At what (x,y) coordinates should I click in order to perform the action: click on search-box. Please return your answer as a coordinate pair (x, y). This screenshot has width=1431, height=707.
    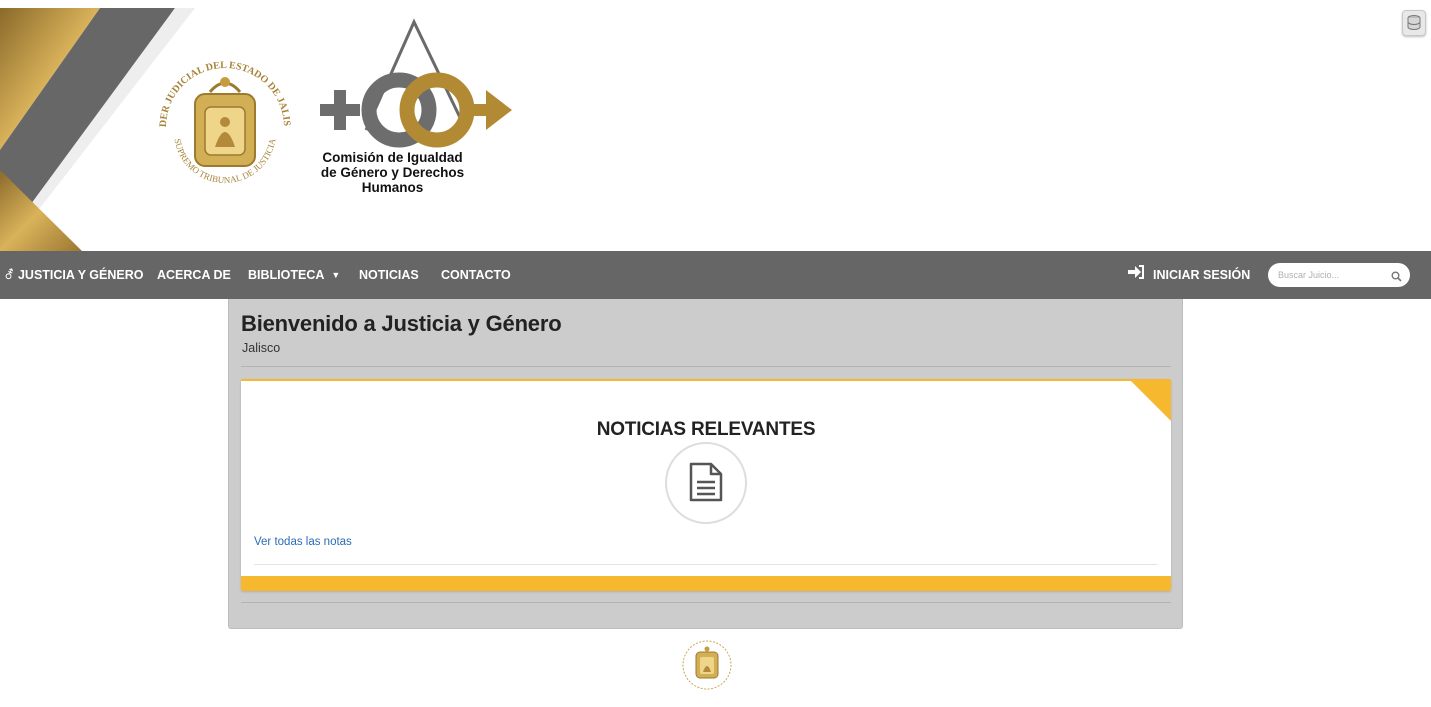
    Looking at the image, I should click on (1339, 275).